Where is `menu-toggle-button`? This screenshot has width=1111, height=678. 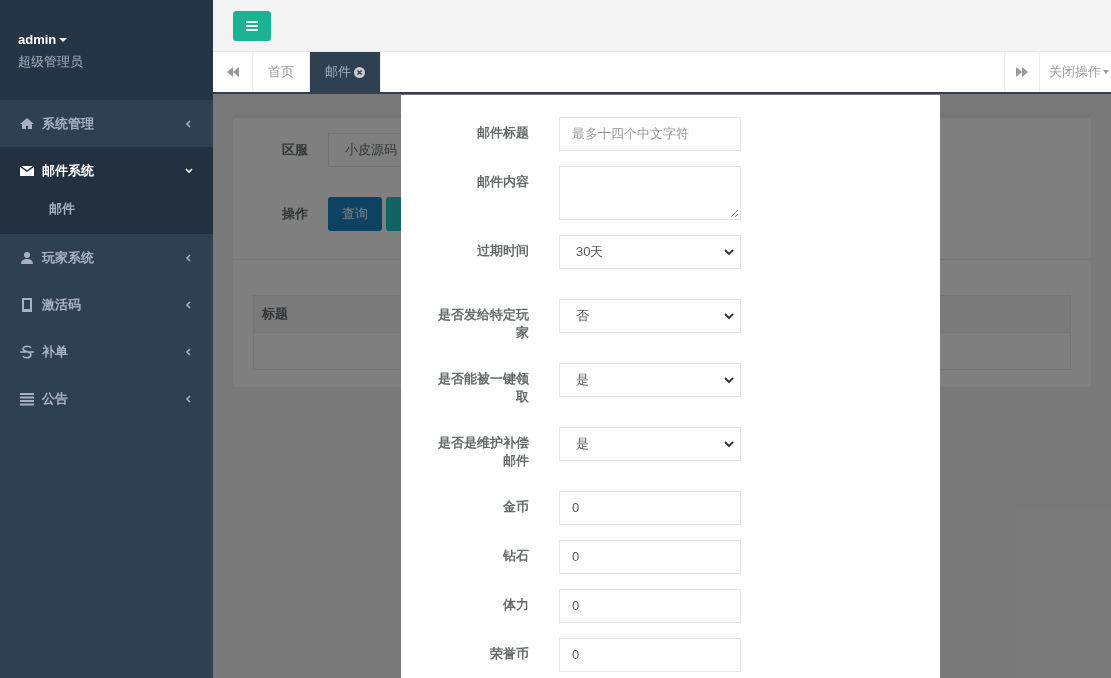 menu-toggle-button is located at coordinates (252, 25).